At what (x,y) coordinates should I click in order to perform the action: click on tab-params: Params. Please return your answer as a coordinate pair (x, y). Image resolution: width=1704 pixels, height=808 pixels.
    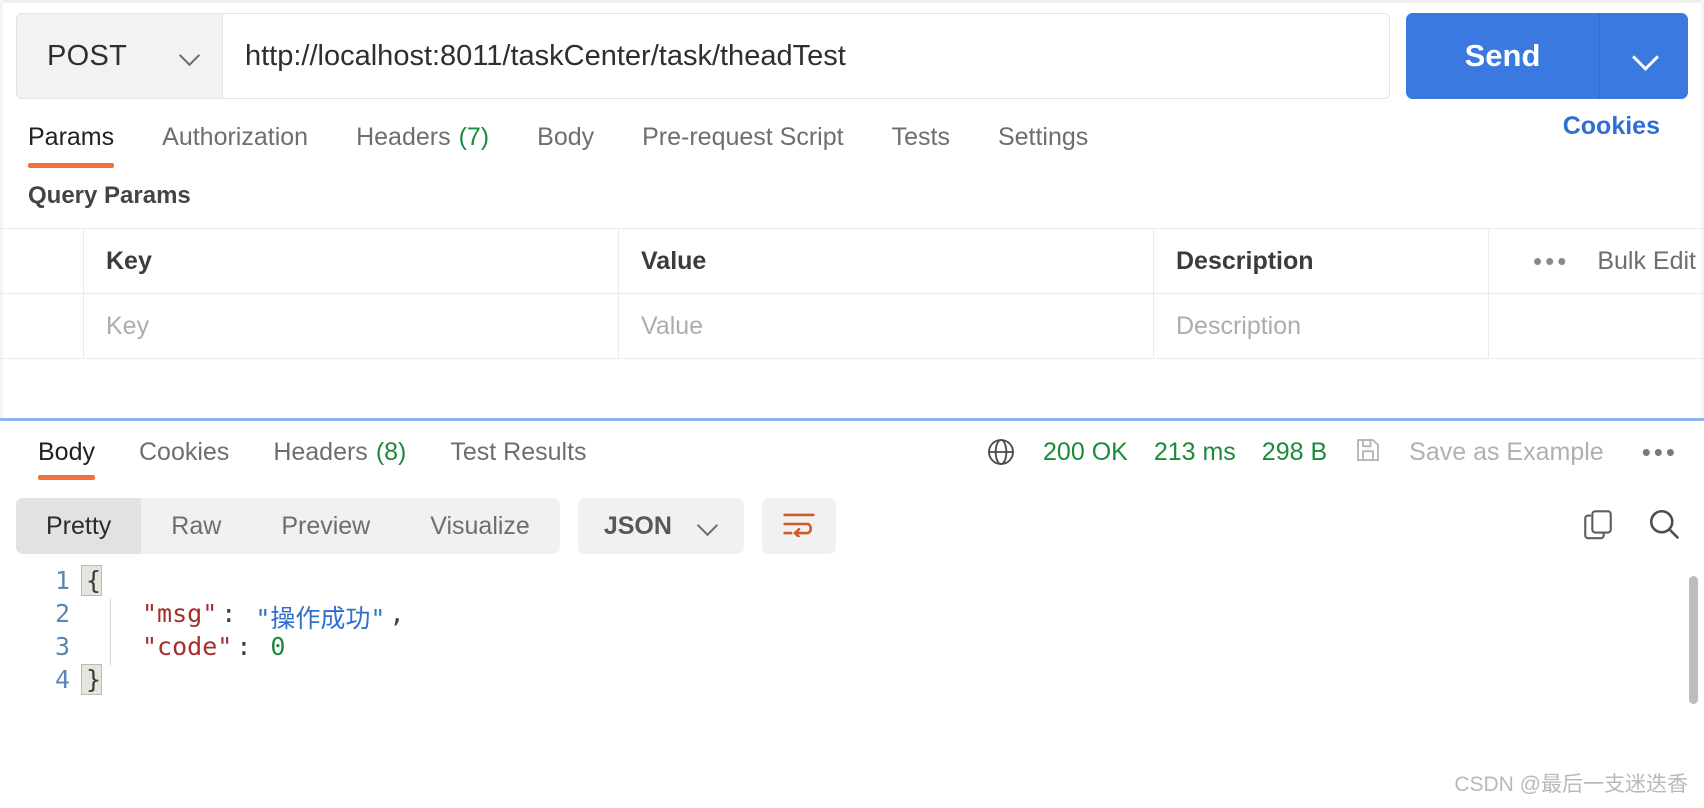
    Looking at the image, I should click on (83, 140).